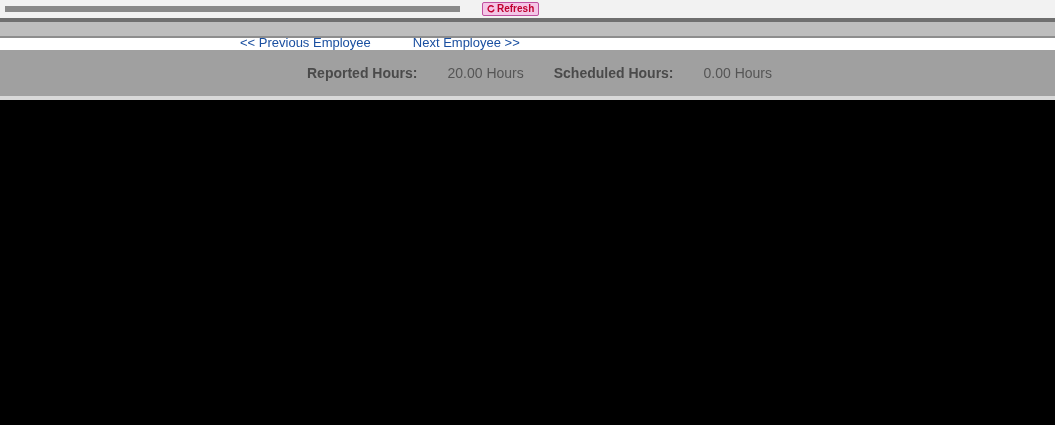 This screenshot has height=425, width=1055. Describe the element at coordinates (737, 73) in the screenshot. I see `hours-value: 0.00 Hours` at that location.